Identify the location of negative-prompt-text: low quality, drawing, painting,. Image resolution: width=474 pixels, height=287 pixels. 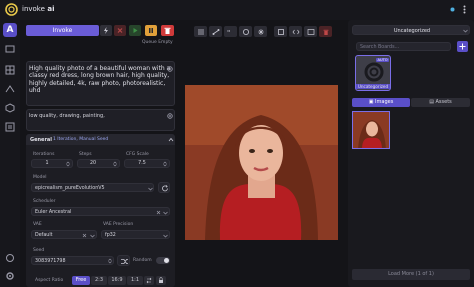
(67, 116).